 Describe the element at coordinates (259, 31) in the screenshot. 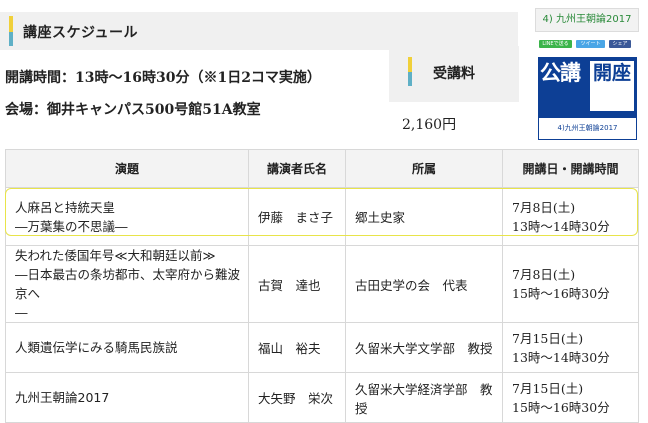

I see `schedule-section-header: 講座スケジュール` at that location.